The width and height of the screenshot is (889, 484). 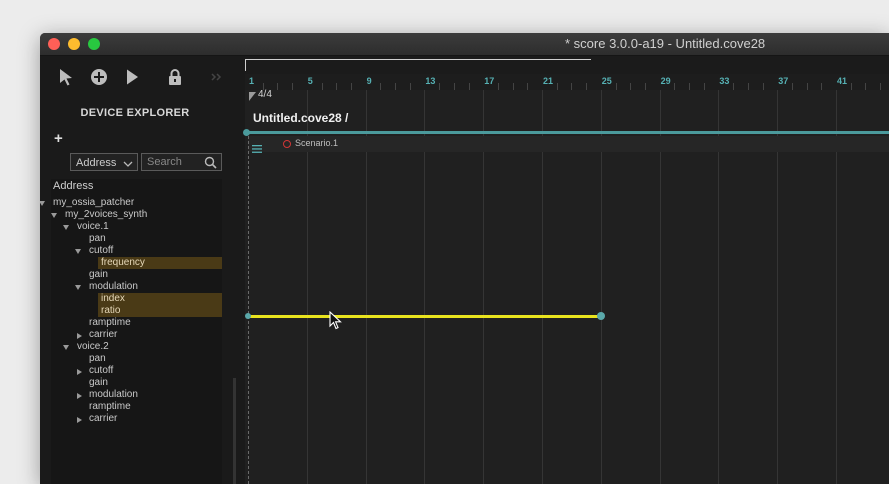 I want to click on ruler-label: 13, so click(x=430, y=81).